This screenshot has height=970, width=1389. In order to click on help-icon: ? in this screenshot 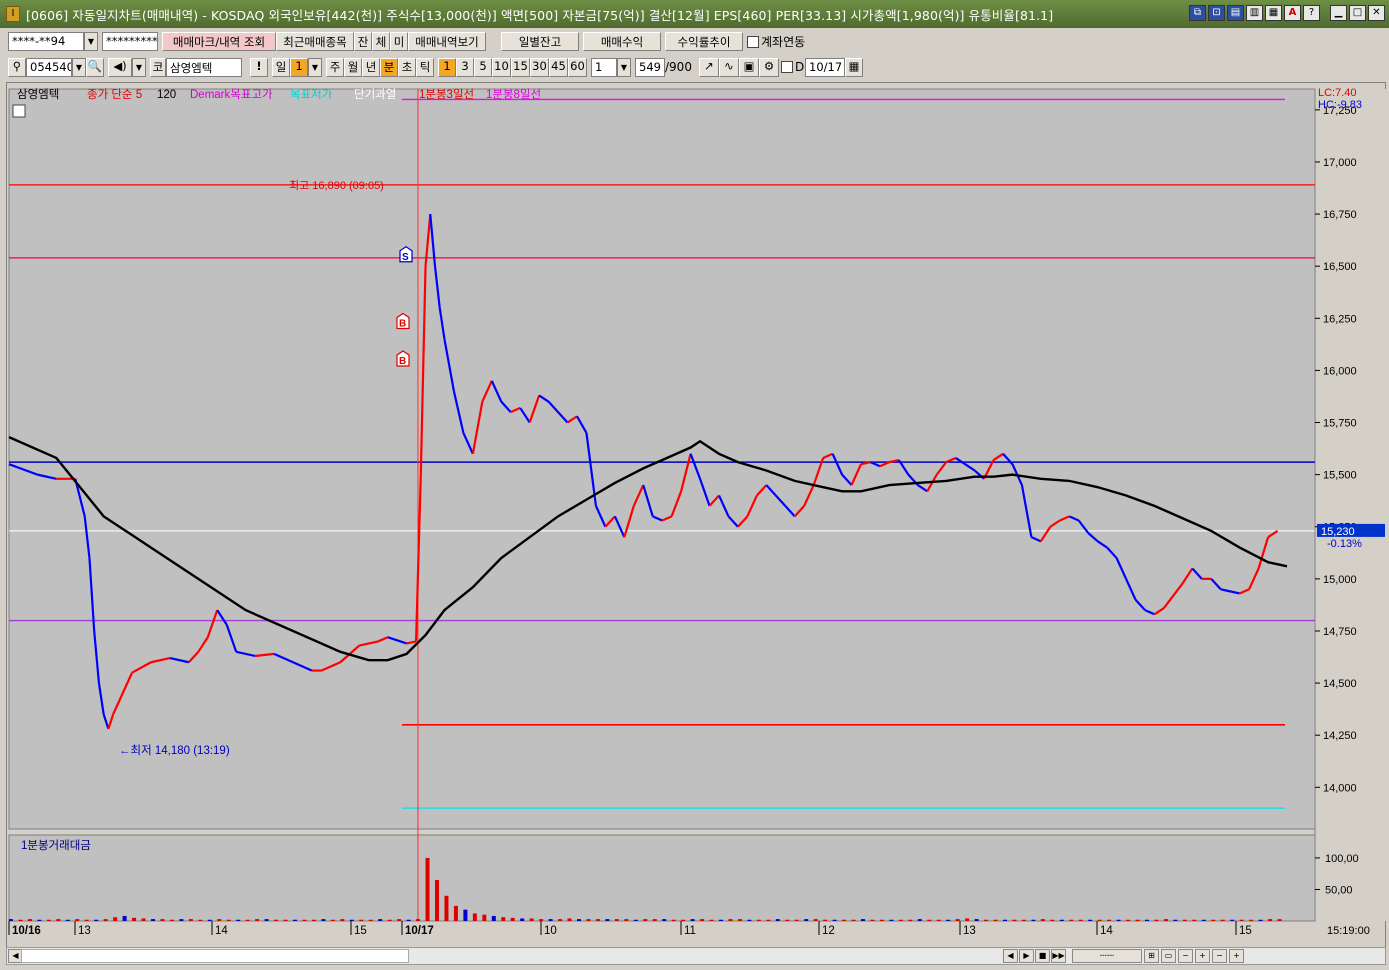, I will do `click(1311, 13)`.